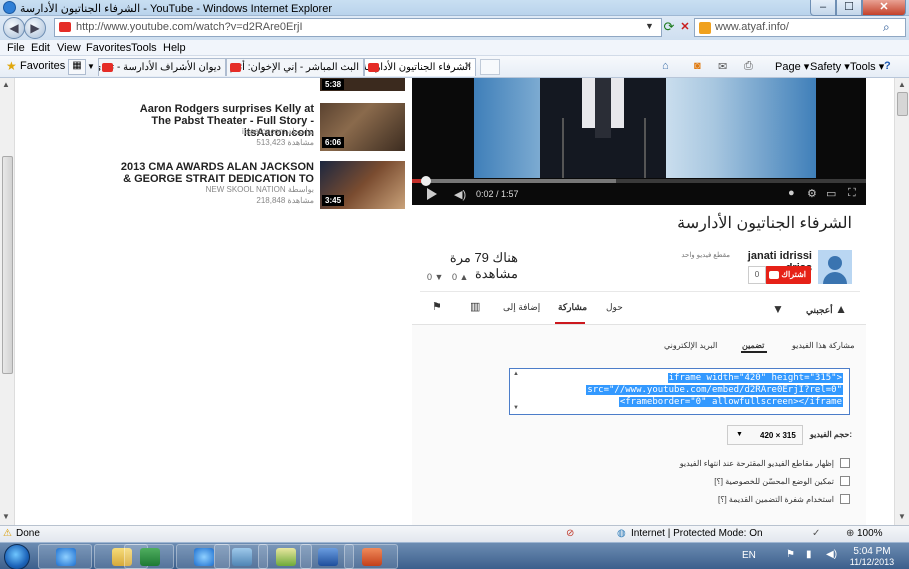 This screenshot has width=909, height=569. I want to click on print-icon: ⎙, so click(748, 66).